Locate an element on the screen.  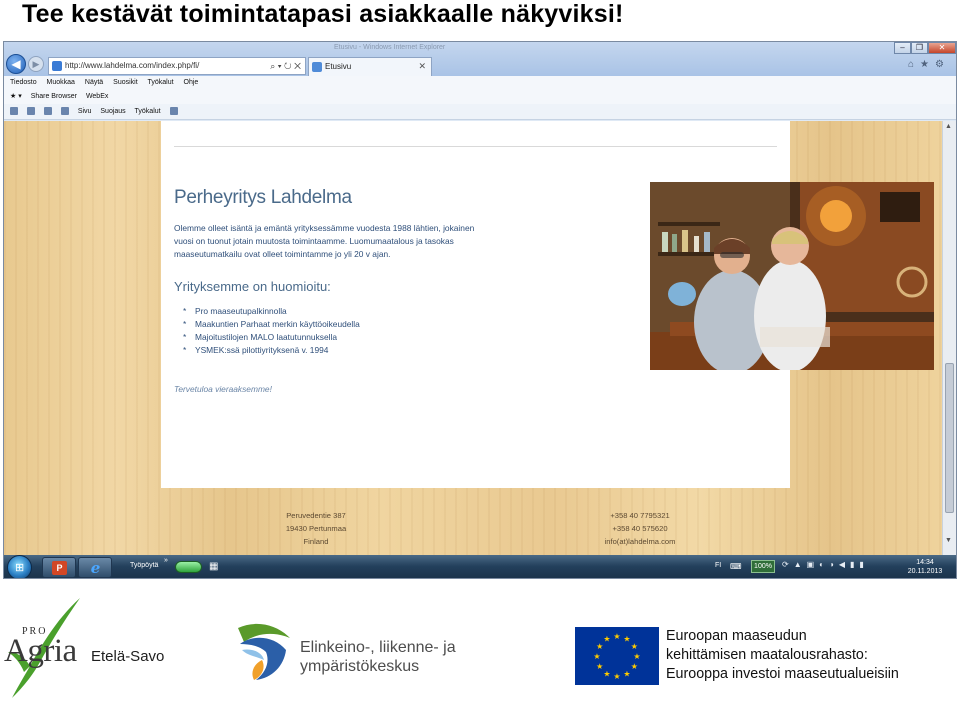
minimize-button: – is located at coordinates (902, 48).